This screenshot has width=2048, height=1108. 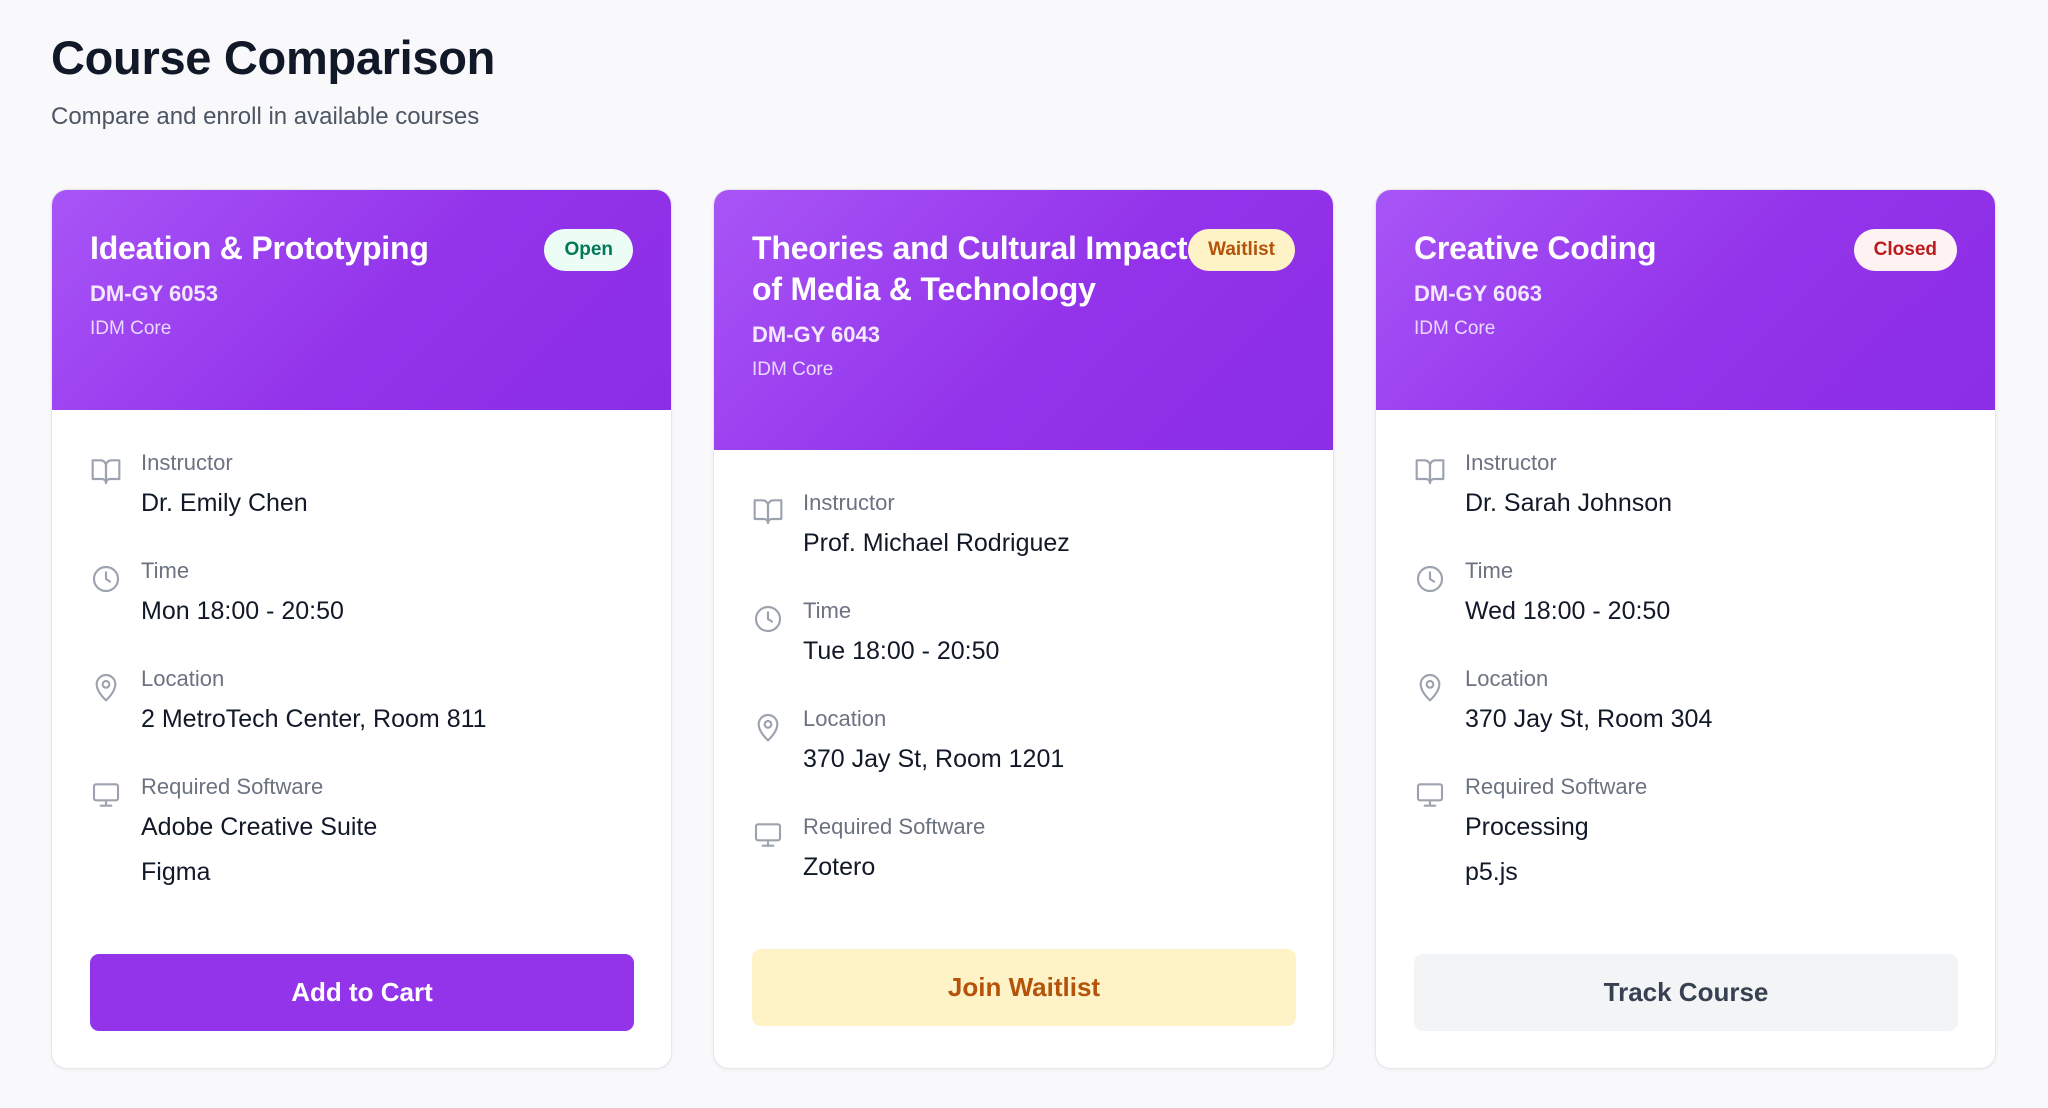 What do you see at coordinates (361, 484) in the screenshot?
I see `instructor-row: Instructor Dr. Emily Chen` at bounding box center [361, 484].